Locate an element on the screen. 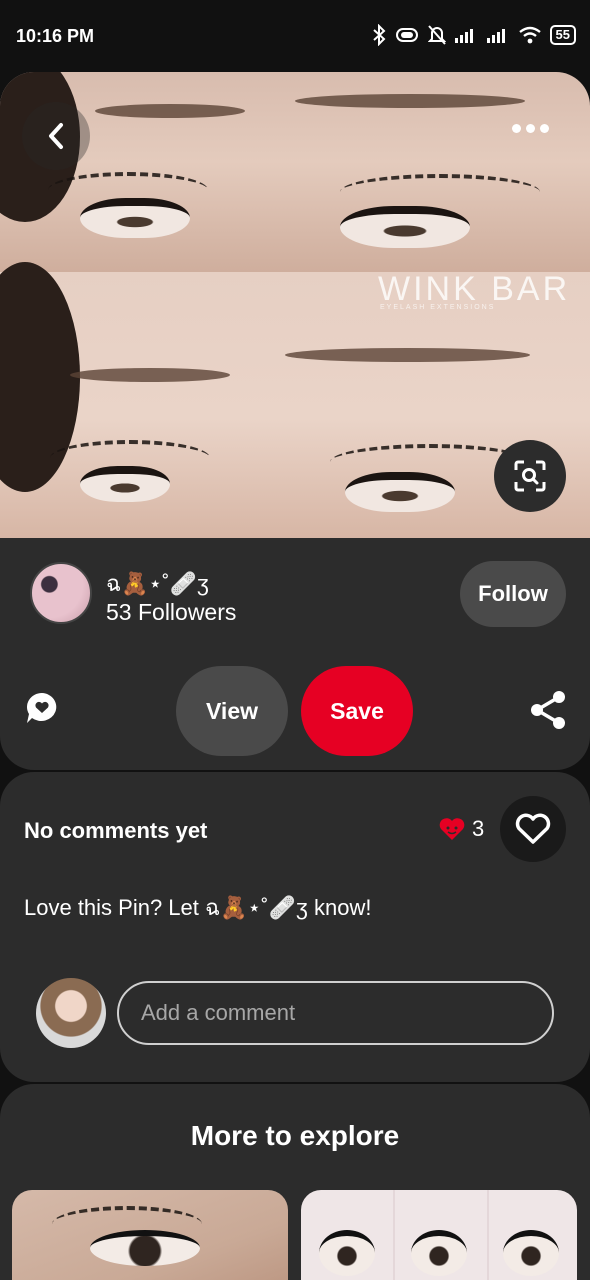  explore-title: More to explore is located at coordinates (295, 1135).